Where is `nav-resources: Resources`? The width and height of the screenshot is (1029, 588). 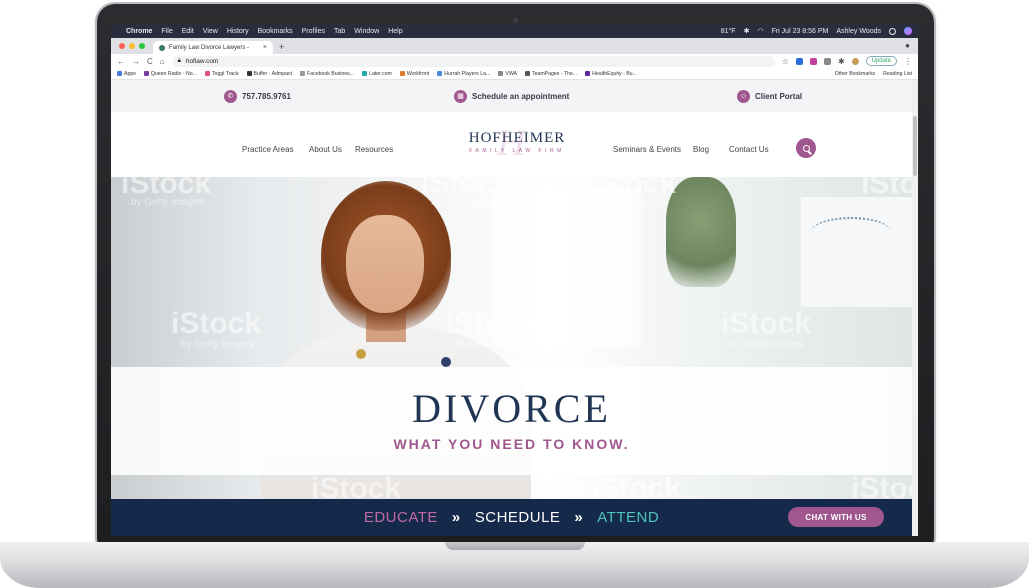
nav-resources: Resources is located at coordinates (374, 149).